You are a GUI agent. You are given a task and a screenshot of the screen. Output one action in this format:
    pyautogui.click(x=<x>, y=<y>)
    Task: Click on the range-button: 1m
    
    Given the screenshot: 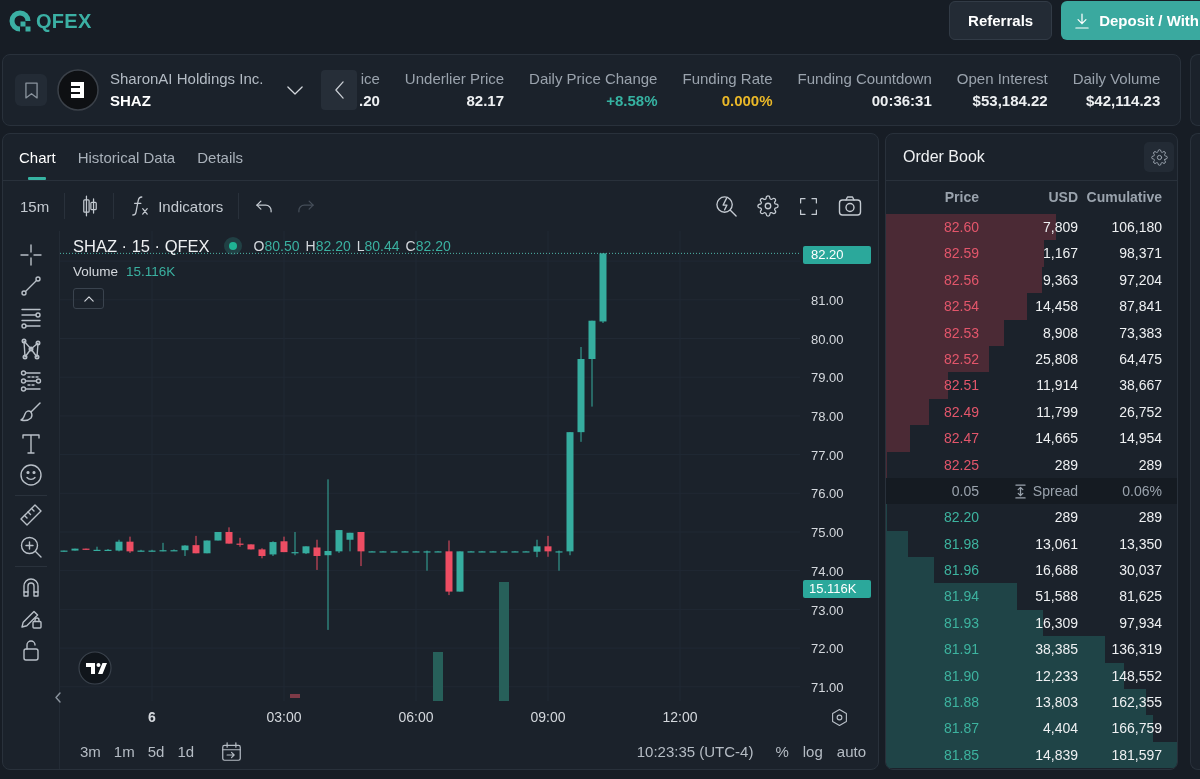 What is the action you would take?
    pyautogui.click(x=124, y=751)
    